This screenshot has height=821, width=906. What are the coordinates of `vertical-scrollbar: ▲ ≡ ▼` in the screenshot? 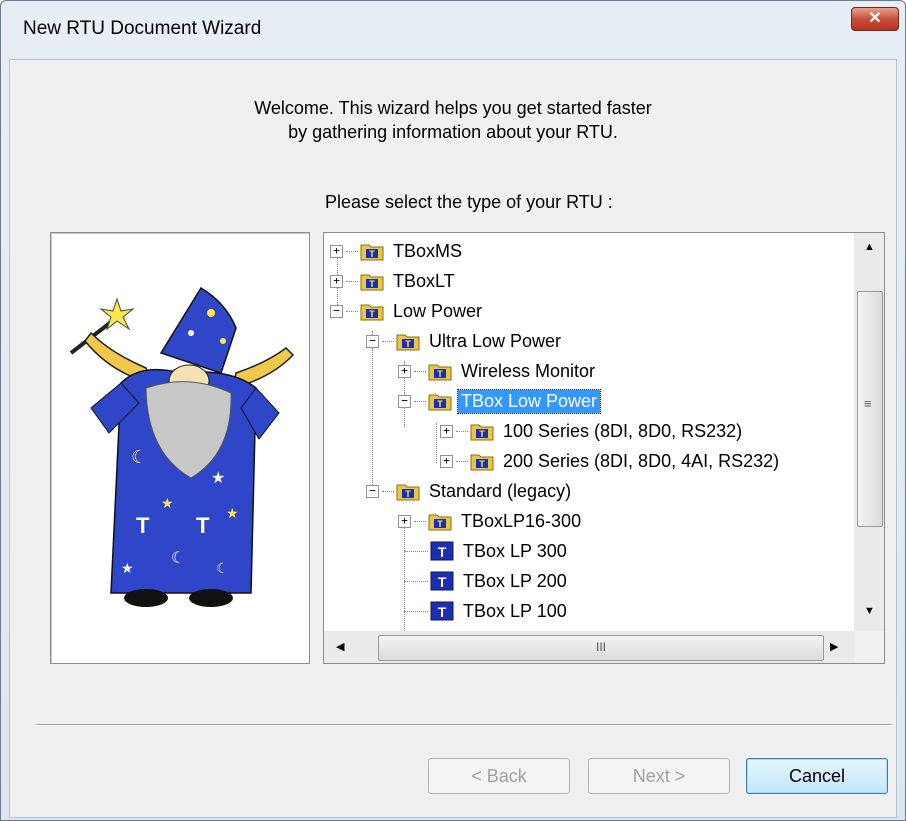 It's located at (869, 432).